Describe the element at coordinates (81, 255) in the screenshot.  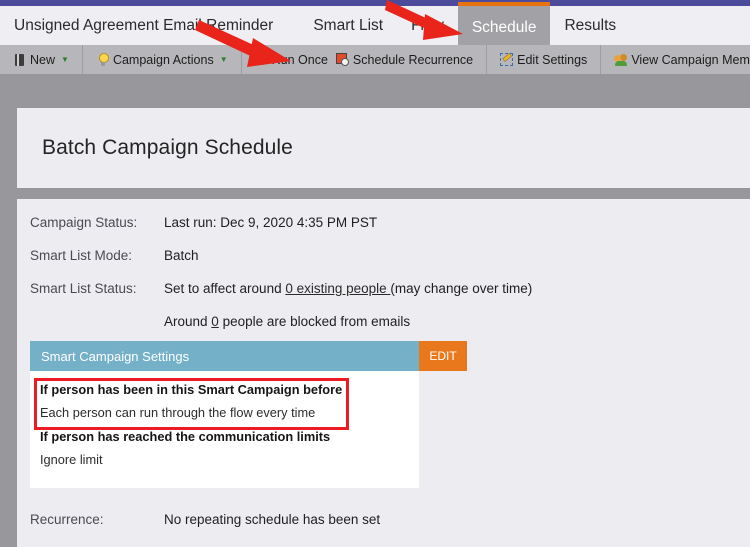
I see `smart-list-mode-label: Smart List Mode:` at that location.